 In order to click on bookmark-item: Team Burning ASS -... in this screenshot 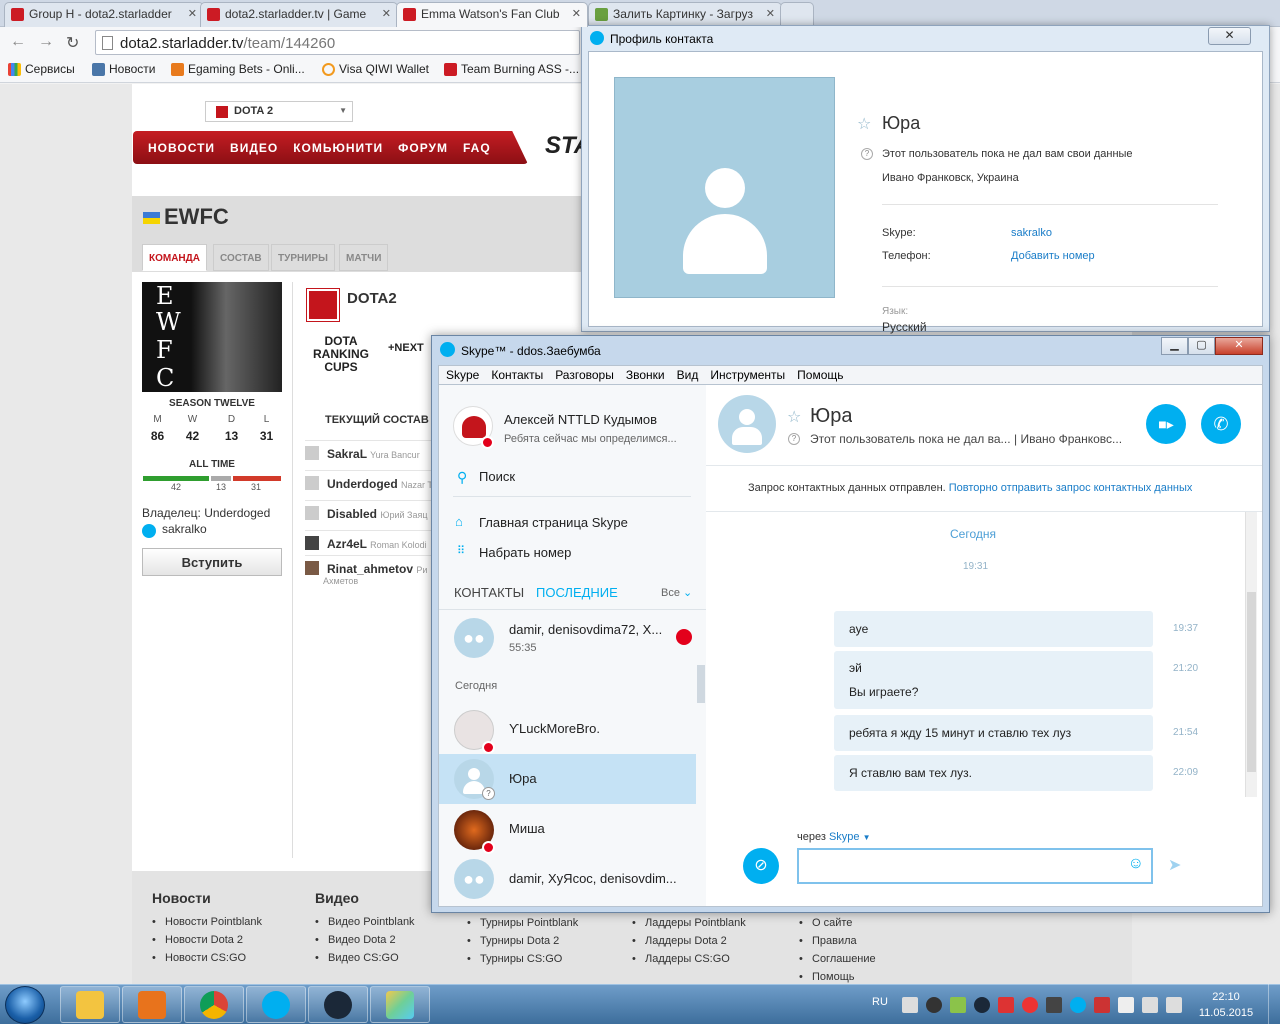, I will do `click(511, 69)`.